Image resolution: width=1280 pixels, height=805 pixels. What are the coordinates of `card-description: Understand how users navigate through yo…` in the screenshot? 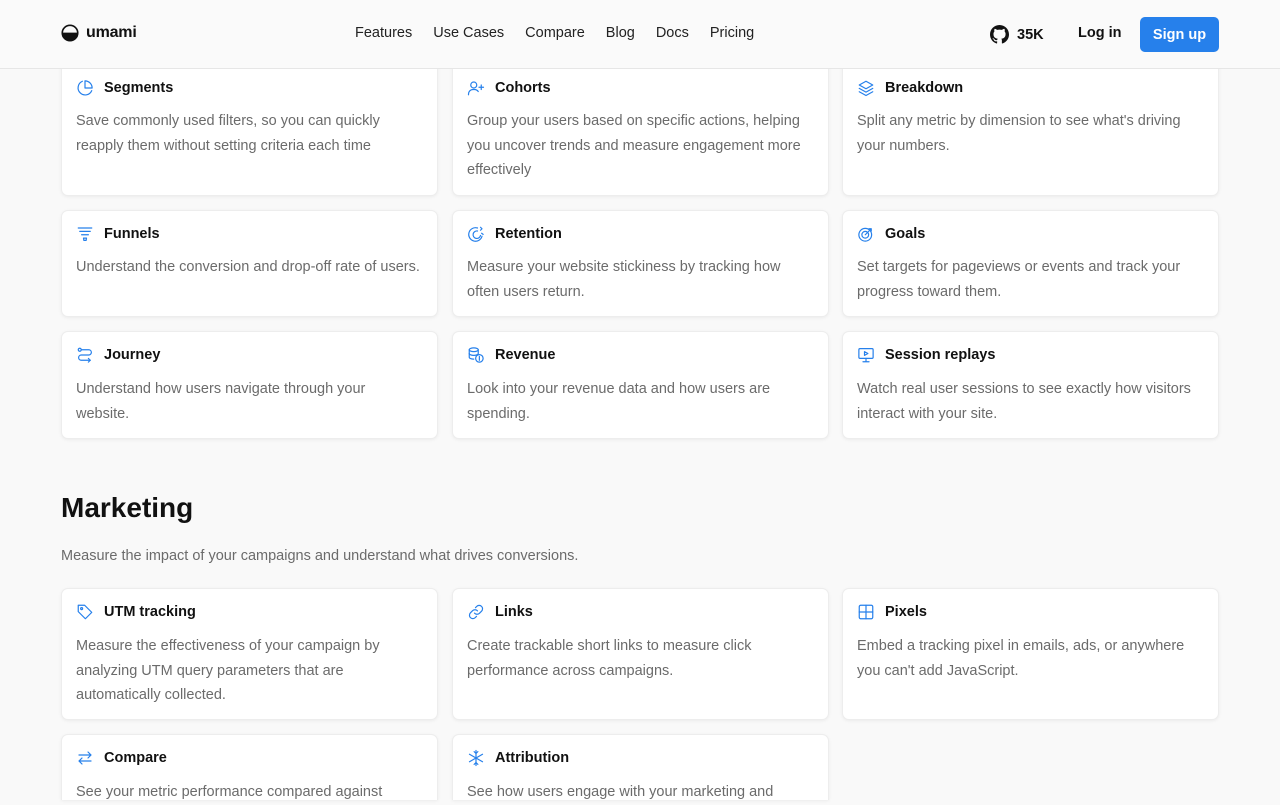 It's located at (221, 401).